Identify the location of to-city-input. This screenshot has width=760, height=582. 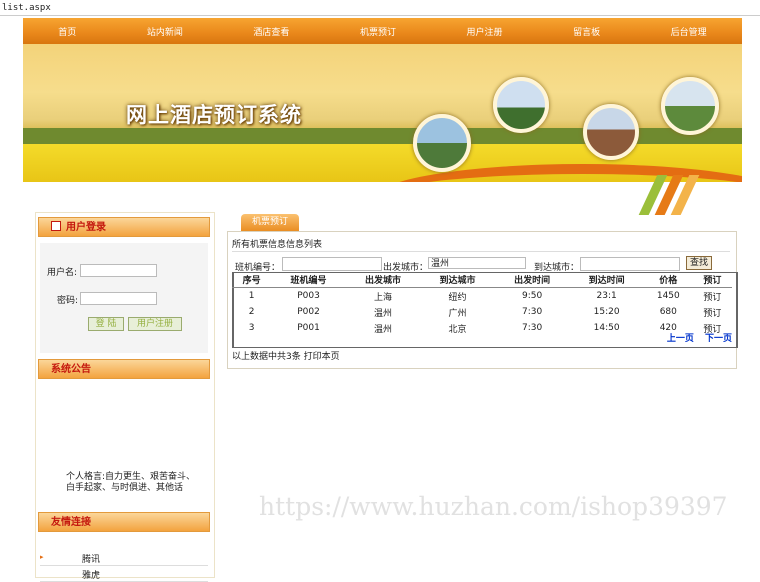
(630, 264).